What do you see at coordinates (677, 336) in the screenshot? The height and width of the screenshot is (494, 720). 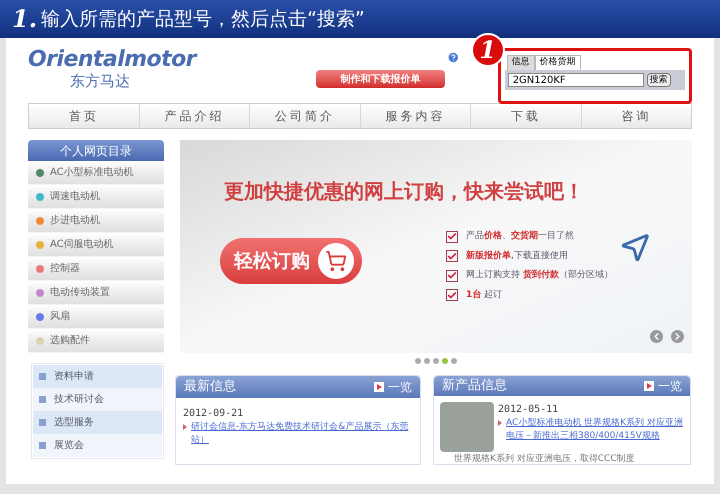 I see `next-button` at bounding box center [677, 336].